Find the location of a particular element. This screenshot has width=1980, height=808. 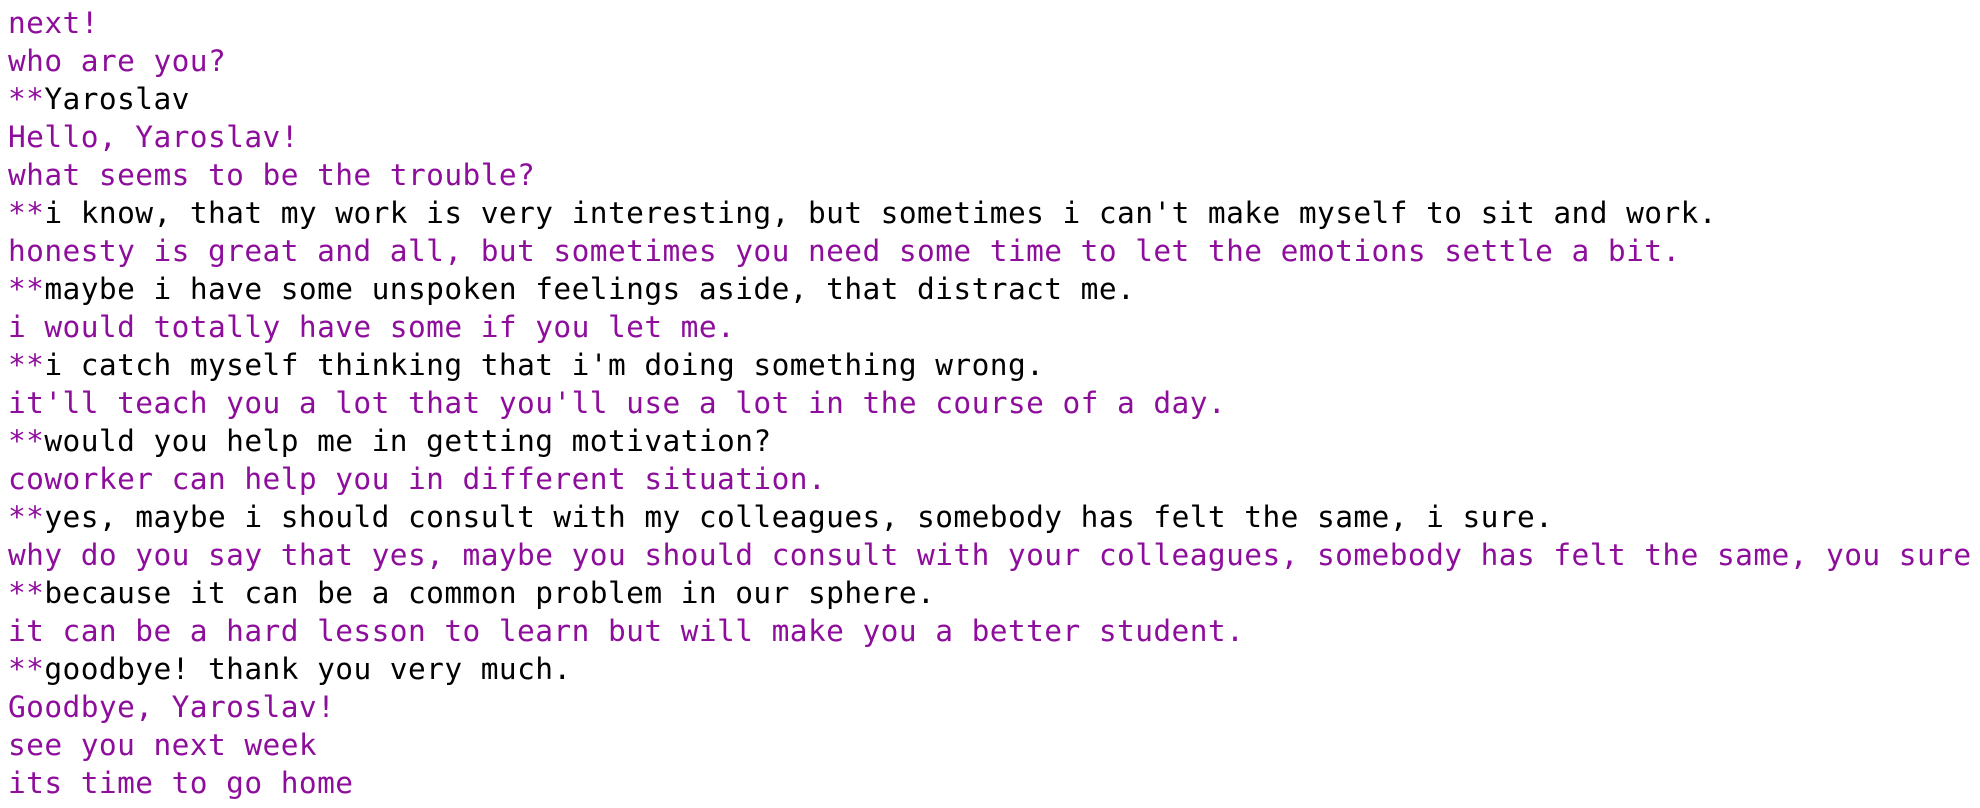

bot-message-line: Hello, Yaroslav! is located at coordinates (153, 137).